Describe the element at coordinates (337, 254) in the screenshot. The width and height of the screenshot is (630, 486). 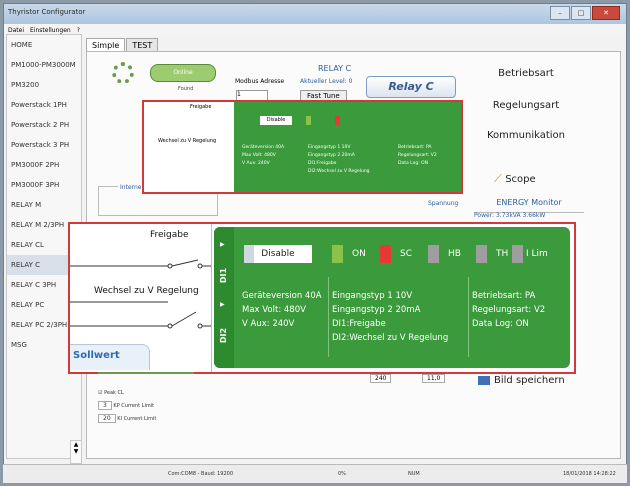
I see `on-led` at that location.